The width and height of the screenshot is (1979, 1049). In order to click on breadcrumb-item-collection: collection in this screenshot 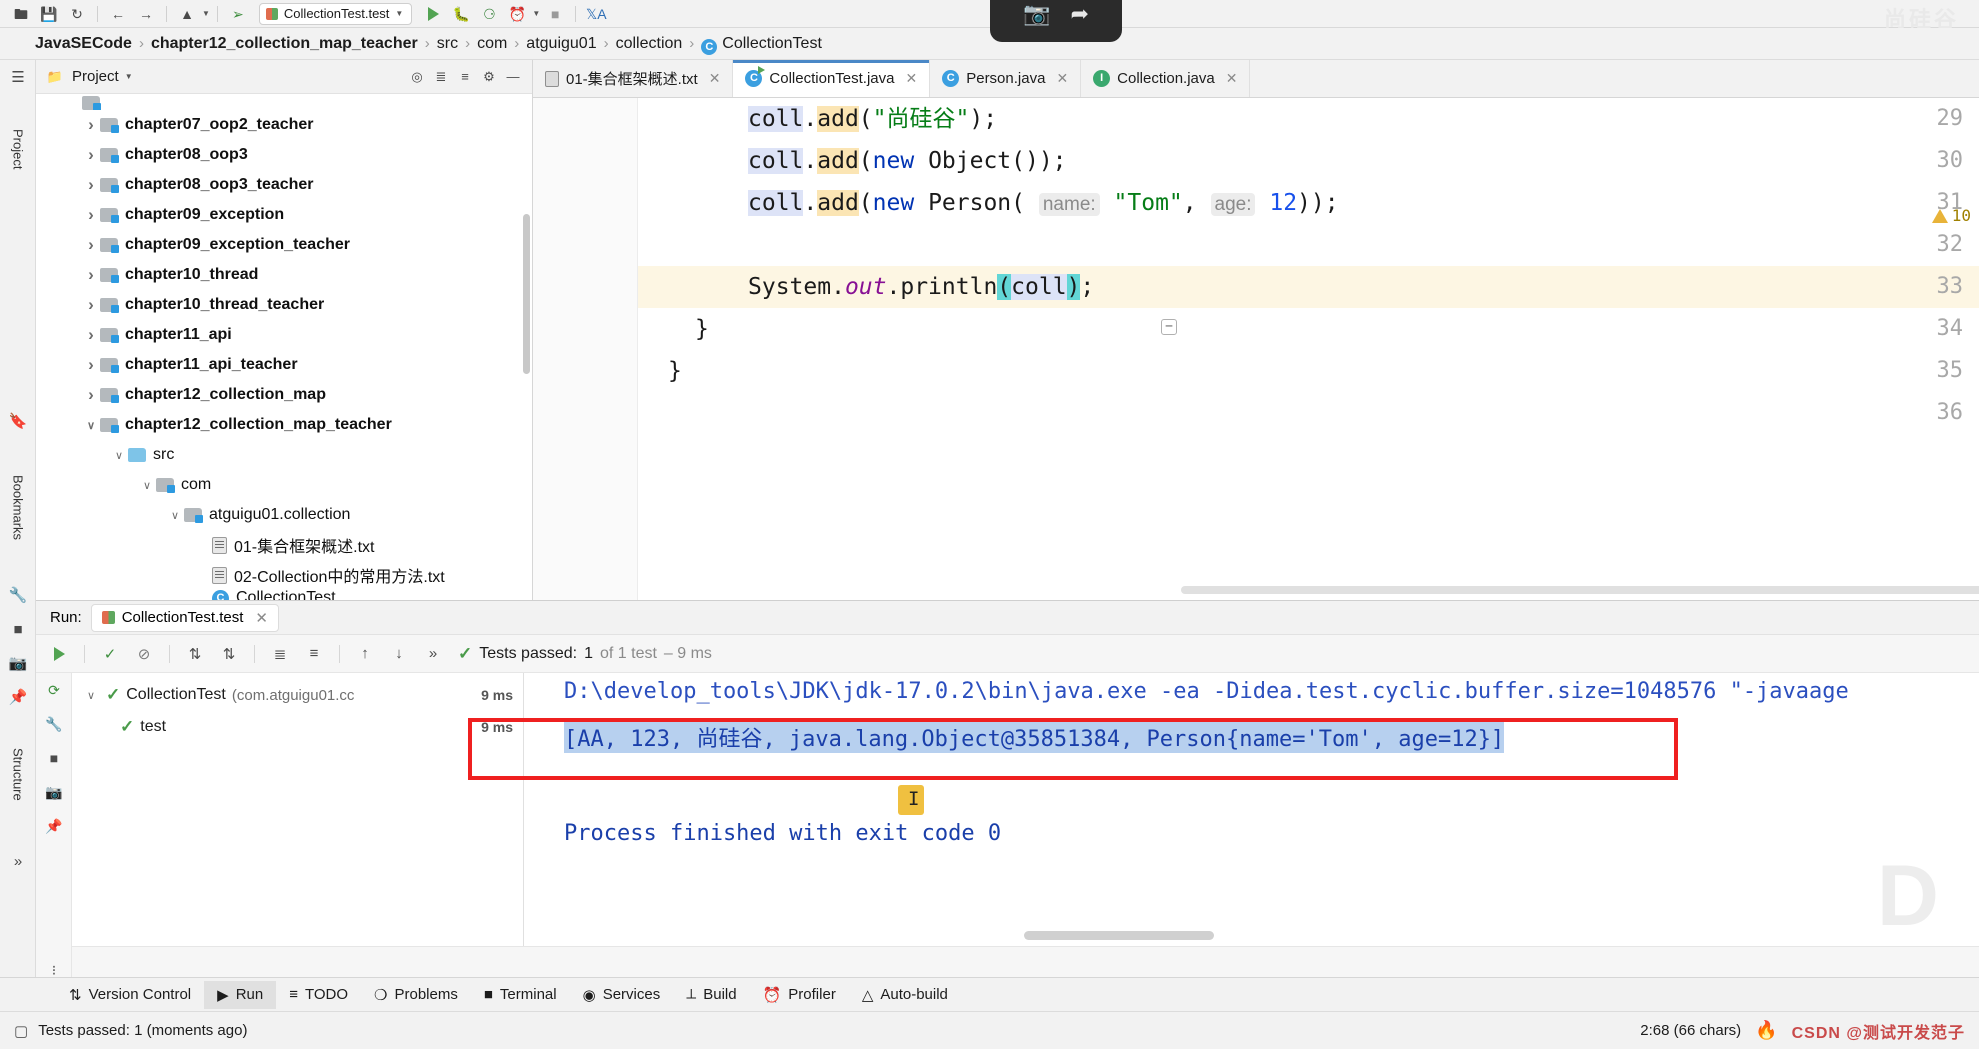, I will do `click(649, 44)`.